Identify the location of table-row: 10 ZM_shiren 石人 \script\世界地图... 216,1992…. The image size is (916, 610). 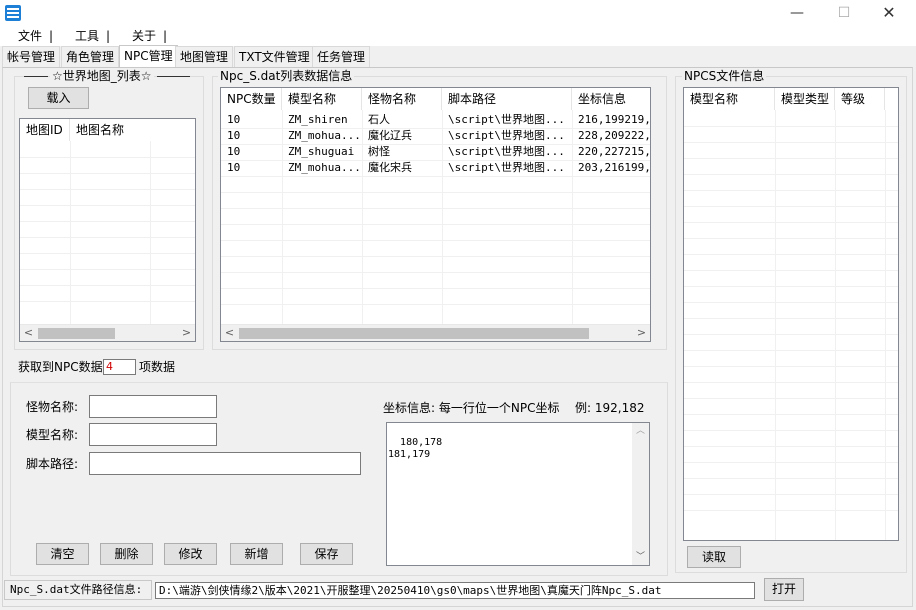
(435, 120).